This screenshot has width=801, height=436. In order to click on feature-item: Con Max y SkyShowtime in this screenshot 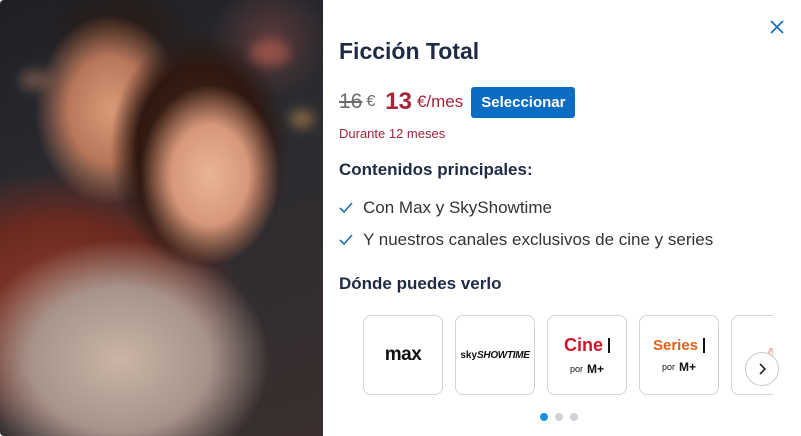, I will do `click(526, 208)`.